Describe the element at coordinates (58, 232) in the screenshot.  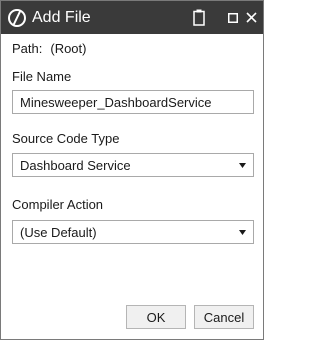
I see `compiler-action-value: (Use Default)` at that location.